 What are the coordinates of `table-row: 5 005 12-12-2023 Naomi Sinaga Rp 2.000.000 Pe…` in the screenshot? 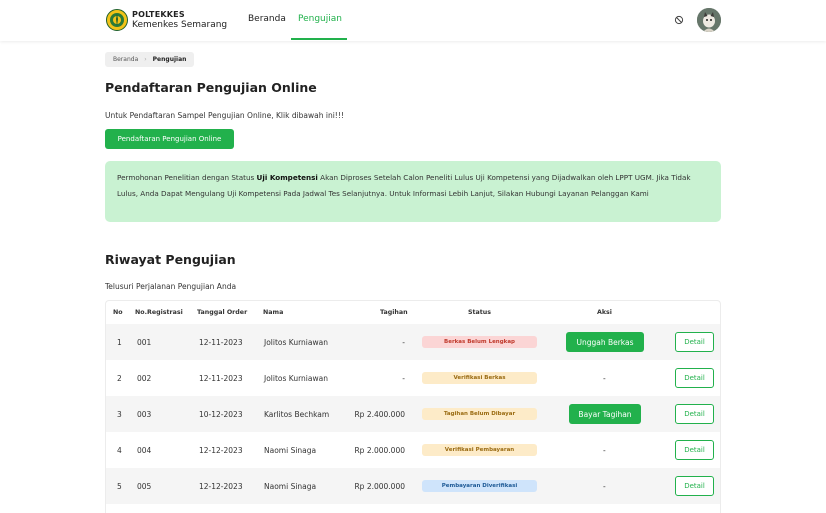 It's located at (413, 486).